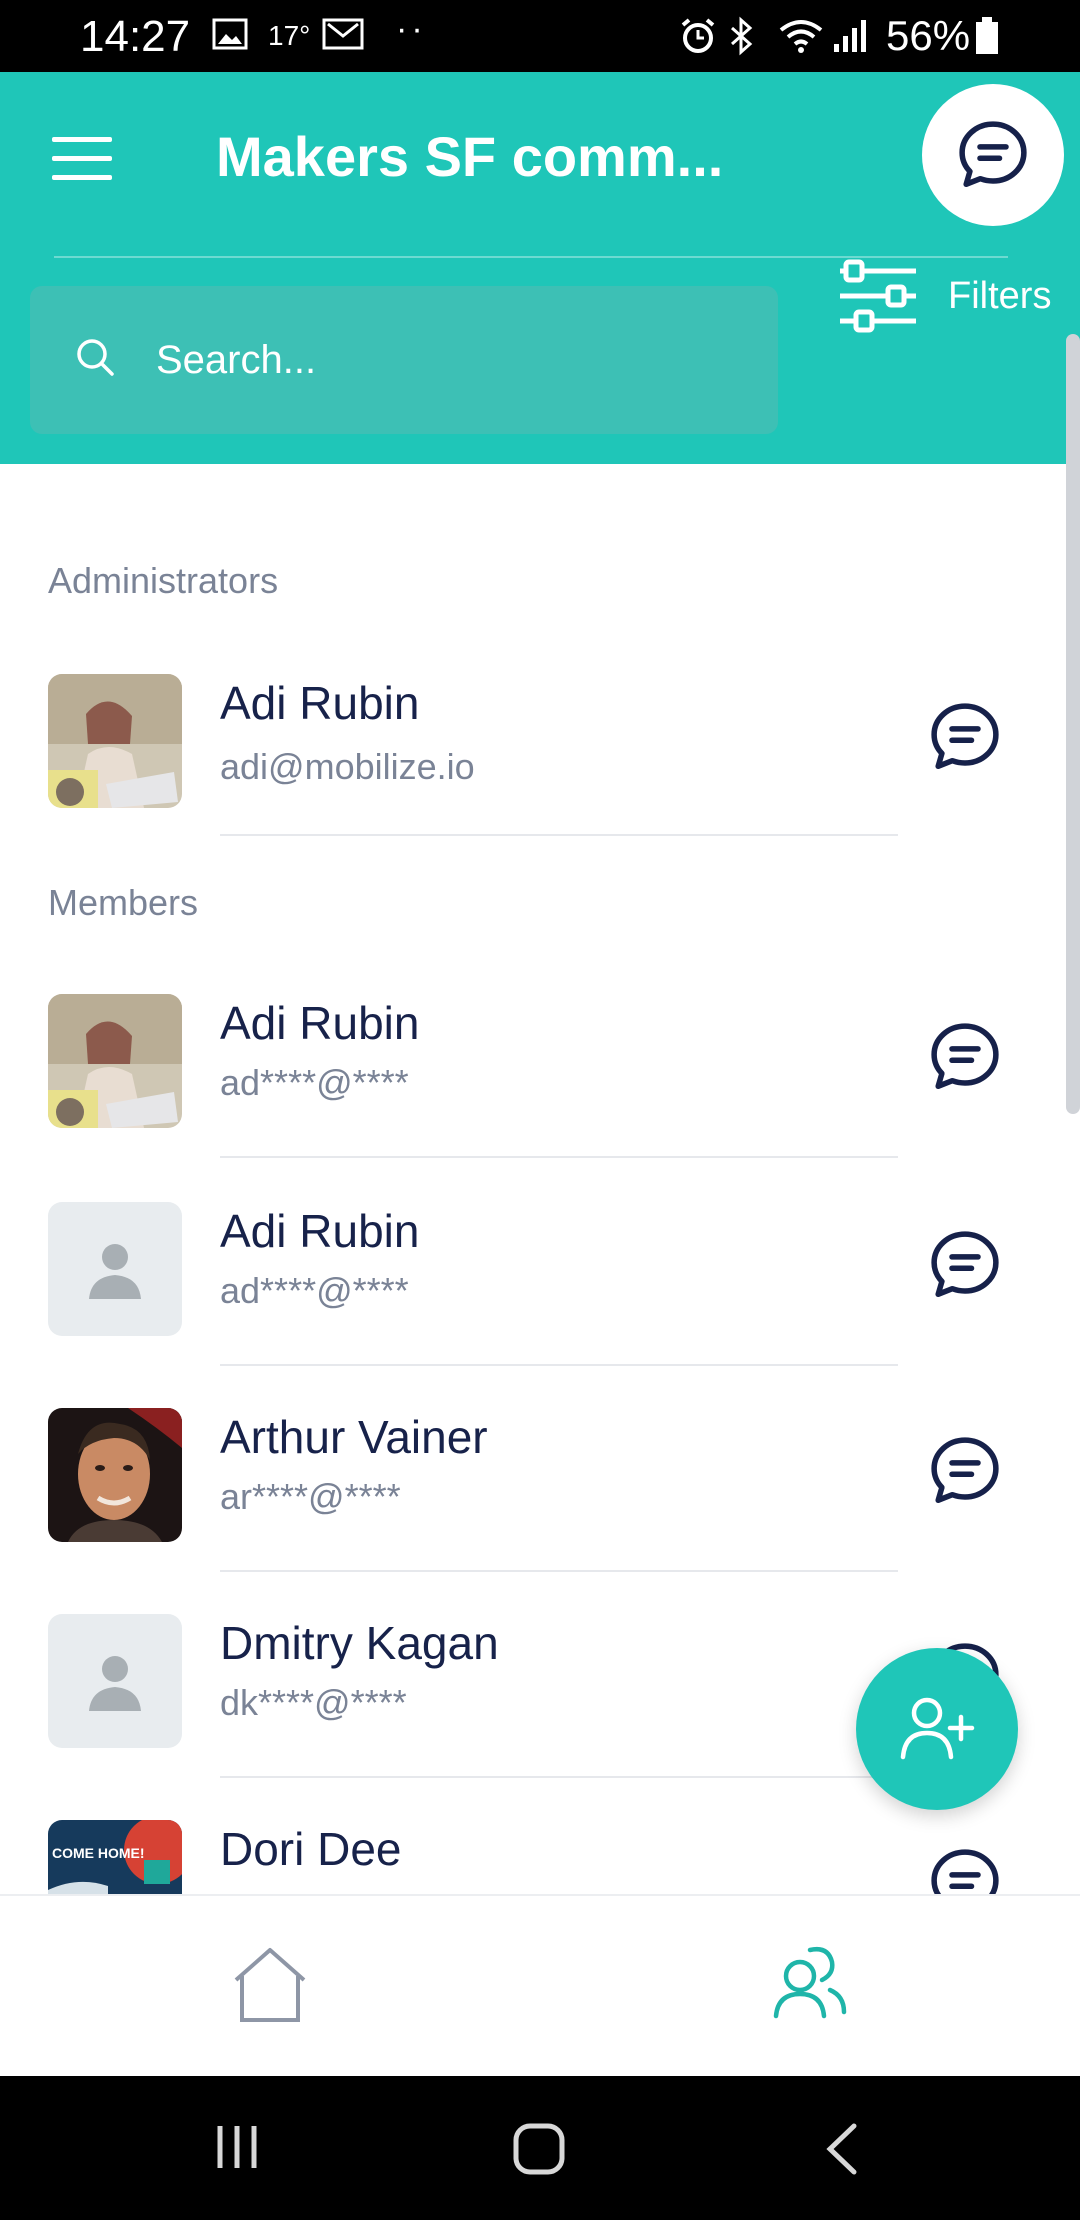 The height and width of the screenshot is (2220, 1080). I want to click on add-member-button, so click(937, 1729).